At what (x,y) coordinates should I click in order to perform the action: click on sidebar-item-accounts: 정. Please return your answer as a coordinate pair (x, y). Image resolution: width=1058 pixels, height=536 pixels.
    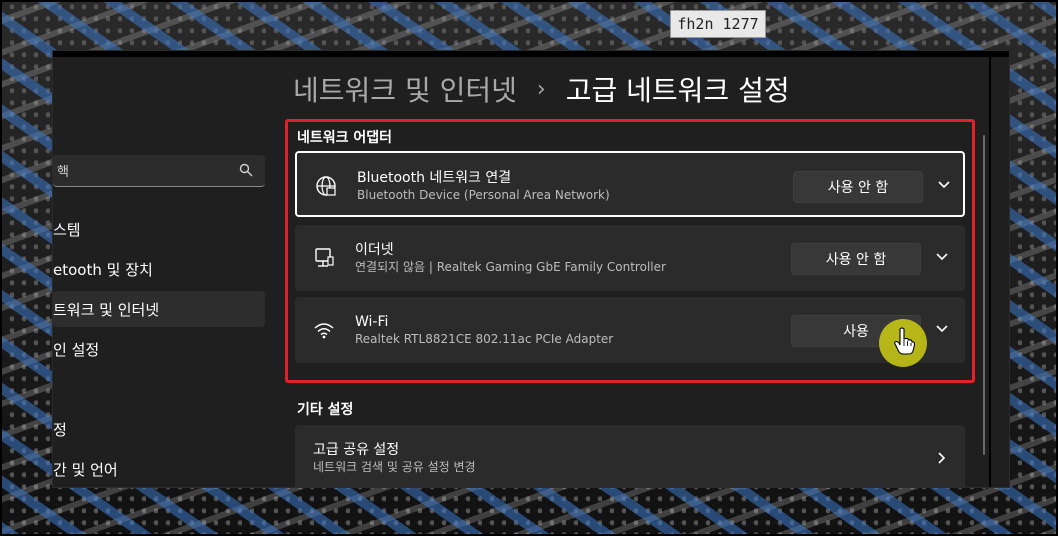
    Looking at the image, I should click on (159, 429).